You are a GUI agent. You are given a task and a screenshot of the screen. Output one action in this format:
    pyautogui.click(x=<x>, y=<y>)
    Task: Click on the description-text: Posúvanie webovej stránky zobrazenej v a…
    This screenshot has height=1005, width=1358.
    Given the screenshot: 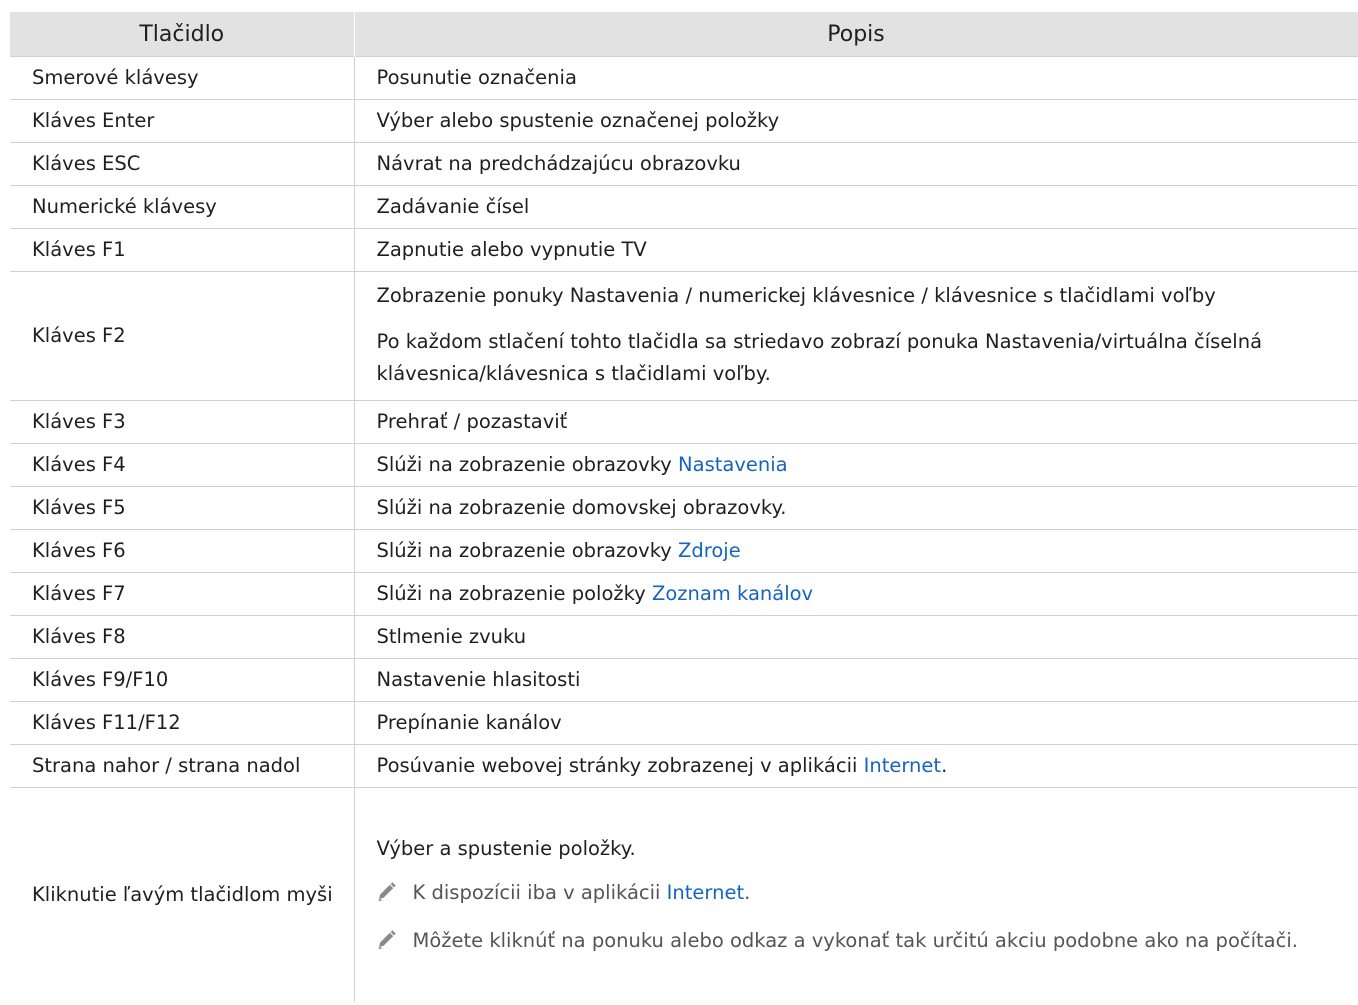 What is the action you would take?
    pyautogui.click(x=620, y=765)
    